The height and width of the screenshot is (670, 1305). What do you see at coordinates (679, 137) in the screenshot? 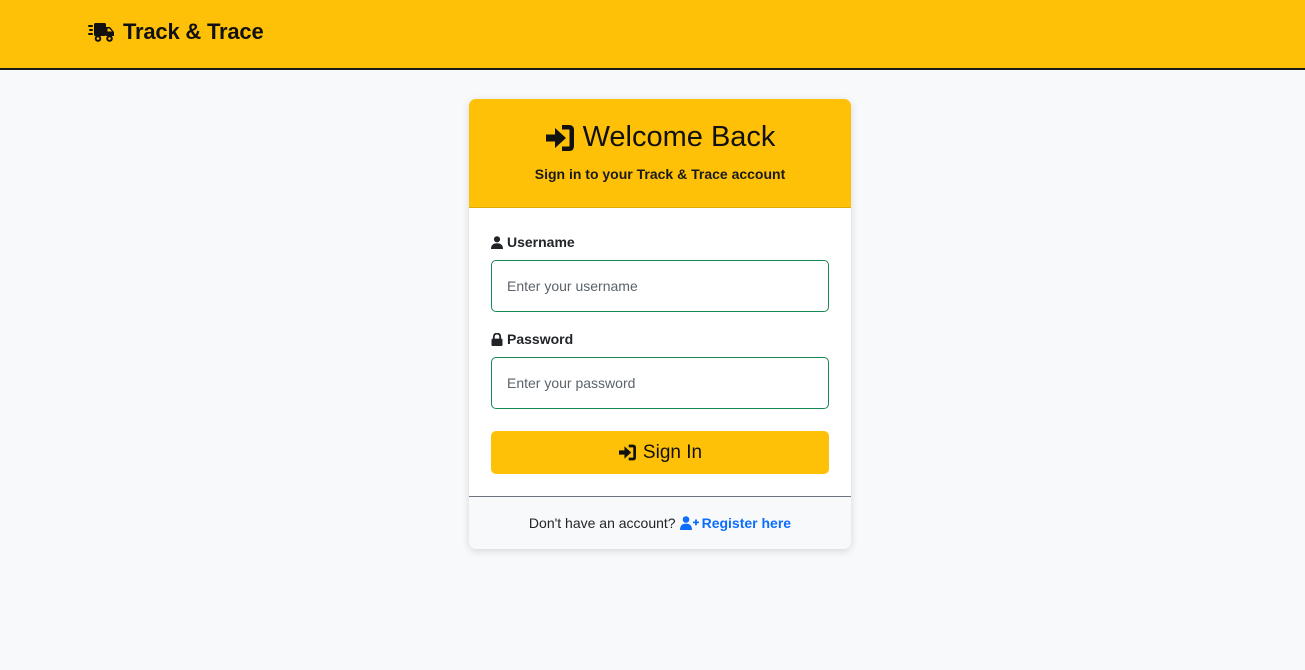
I see `page-title: Welcome Back` at bounding box center [679, 137].